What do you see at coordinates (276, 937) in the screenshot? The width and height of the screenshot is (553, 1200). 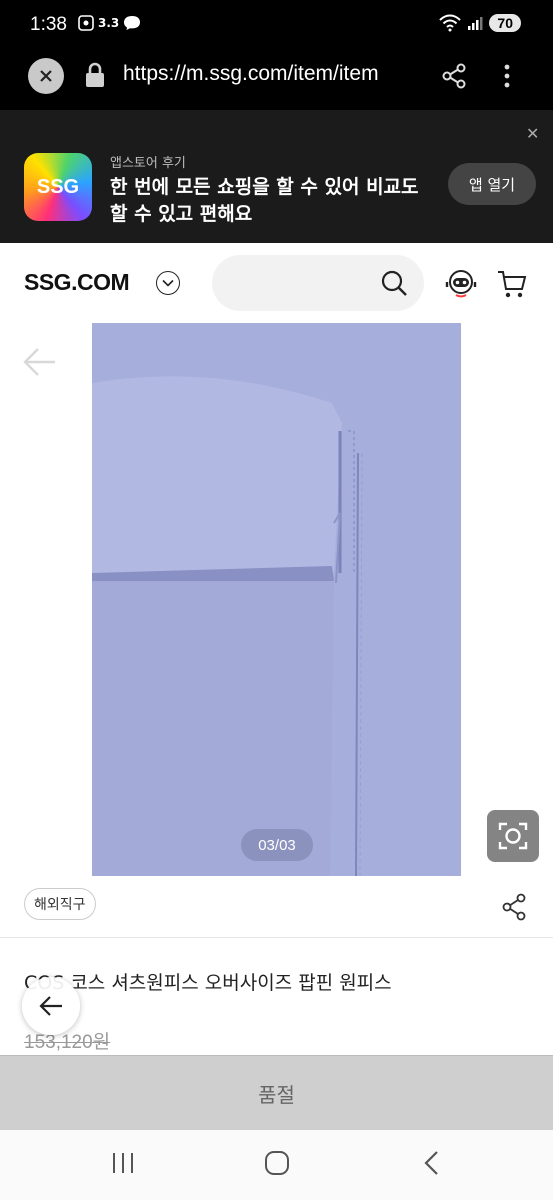 I see `divider` at bounding box center [276, 937].